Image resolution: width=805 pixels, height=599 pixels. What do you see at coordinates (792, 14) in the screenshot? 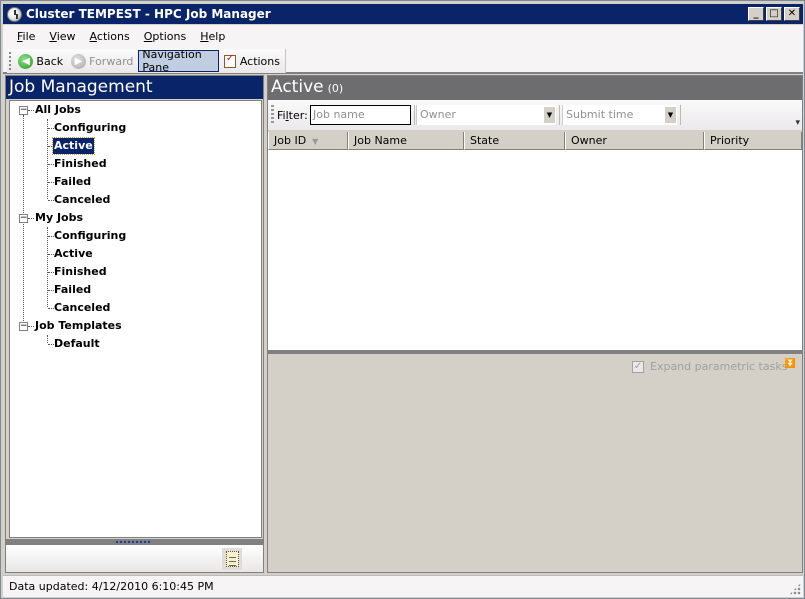
I see `close-button: ✕` at bounding box center [792, 14].